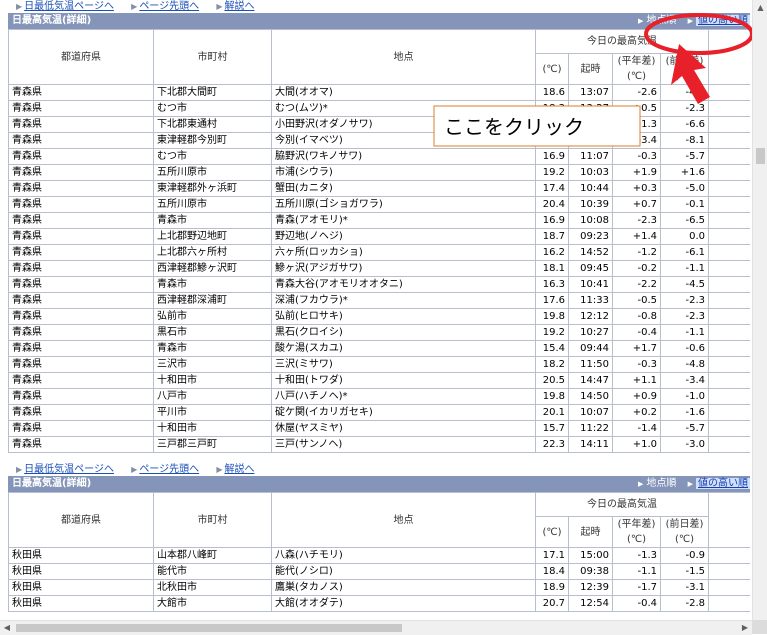 The width and height of the screenshot is (767, 635). What do you see at coordinates (622, 41) in the screenshot?
I see `header-today-max: 今日の最高気温` at bounding box center [622, 41].